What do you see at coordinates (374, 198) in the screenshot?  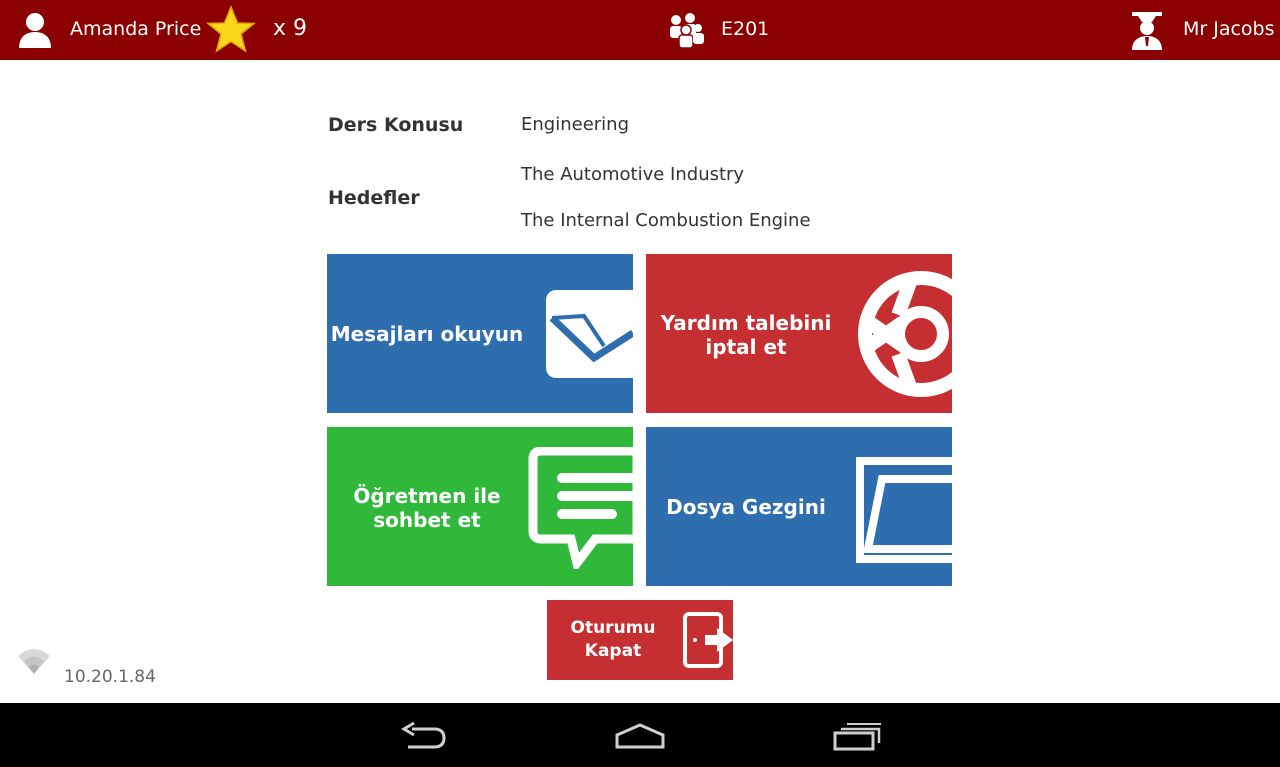 I see `goals-label: Hedefler` at bounding box center [374, 198].